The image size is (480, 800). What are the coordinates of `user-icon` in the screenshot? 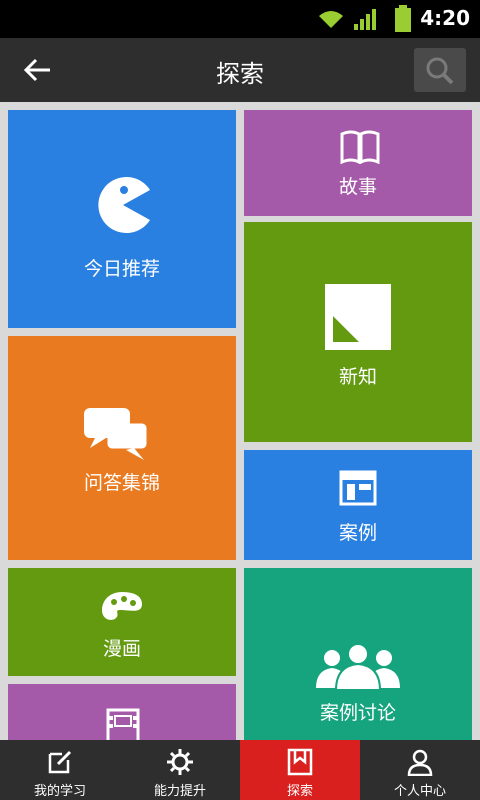 It's located at (420, 762).